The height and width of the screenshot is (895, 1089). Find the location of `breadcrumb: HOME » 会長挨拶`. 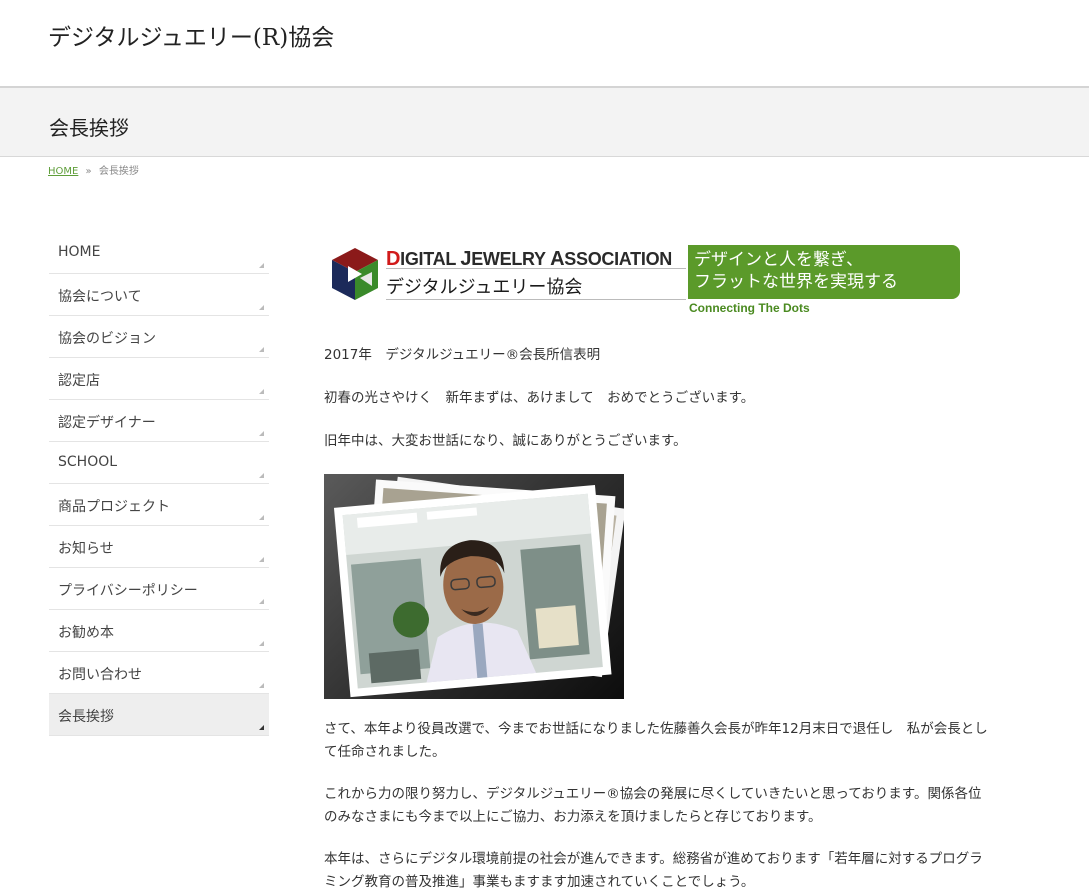

breadcrumb: HOME » 会長挨拶 is located at coordinates (93, 169).